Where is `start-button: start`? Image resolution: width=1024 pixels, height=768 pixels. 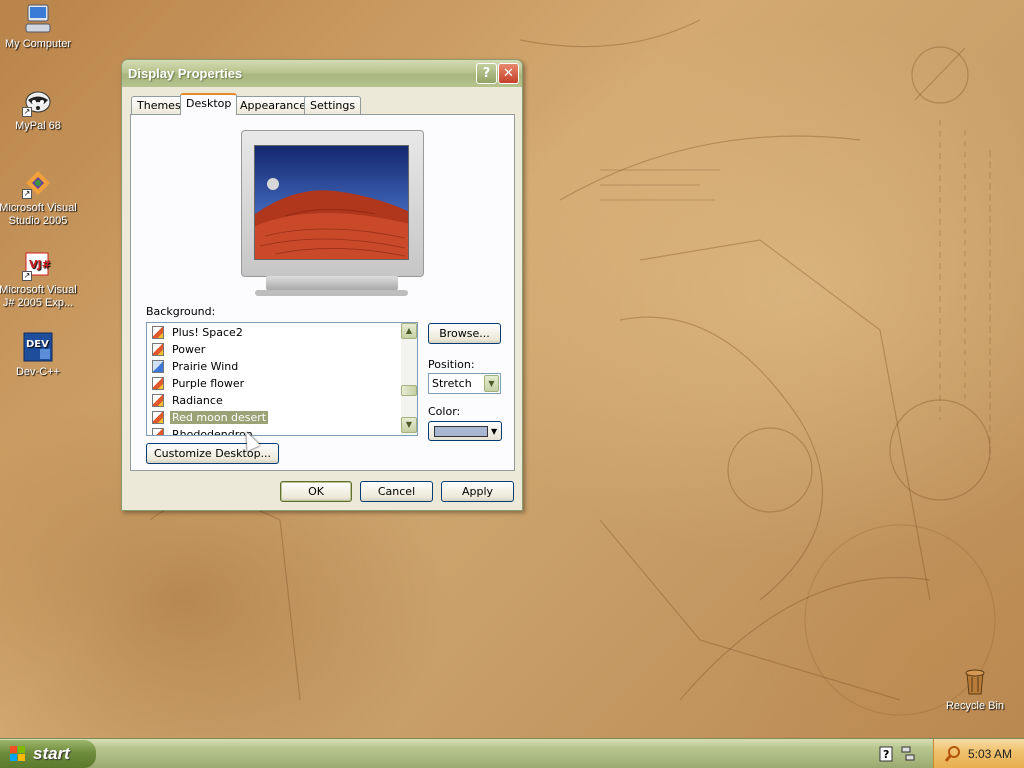 start-button: start is located at coordinates (48, 754).